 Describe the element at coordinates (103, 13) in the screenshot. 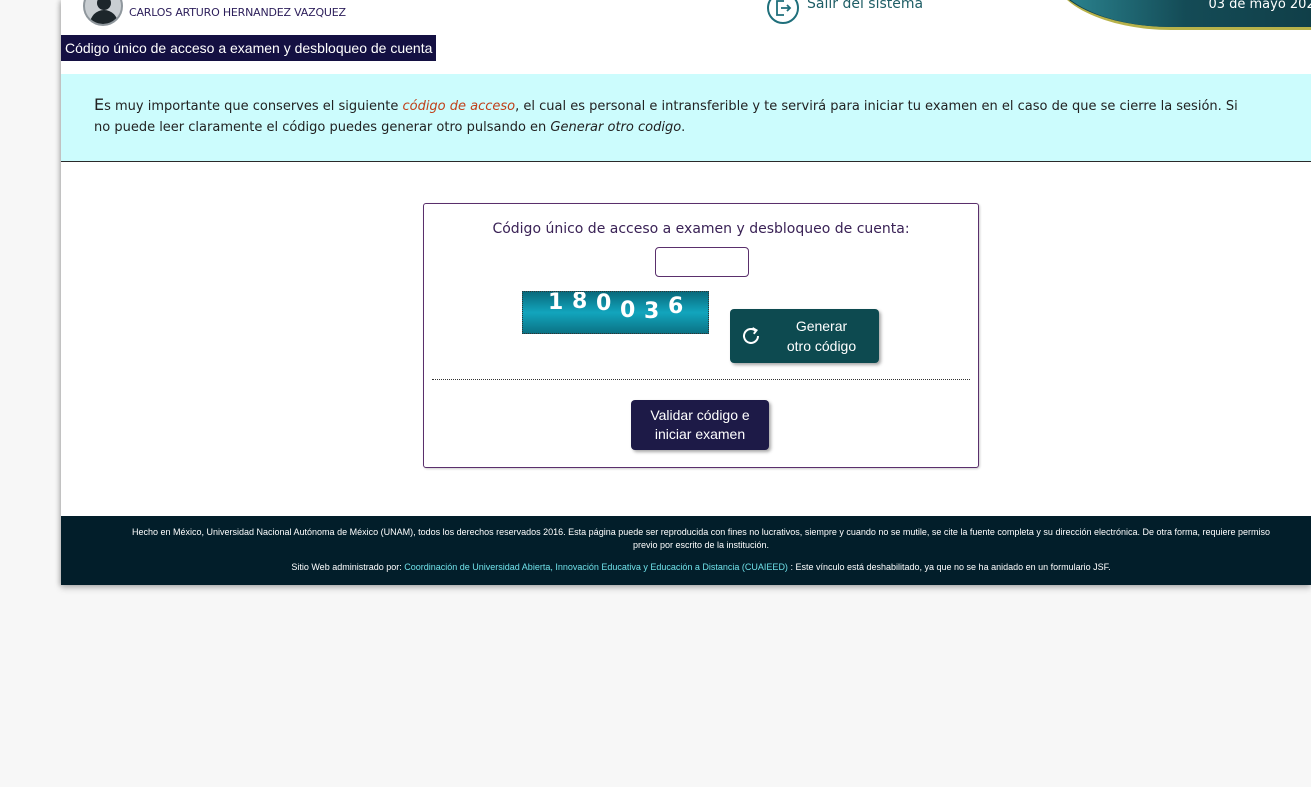

I see `avatar` at that location.